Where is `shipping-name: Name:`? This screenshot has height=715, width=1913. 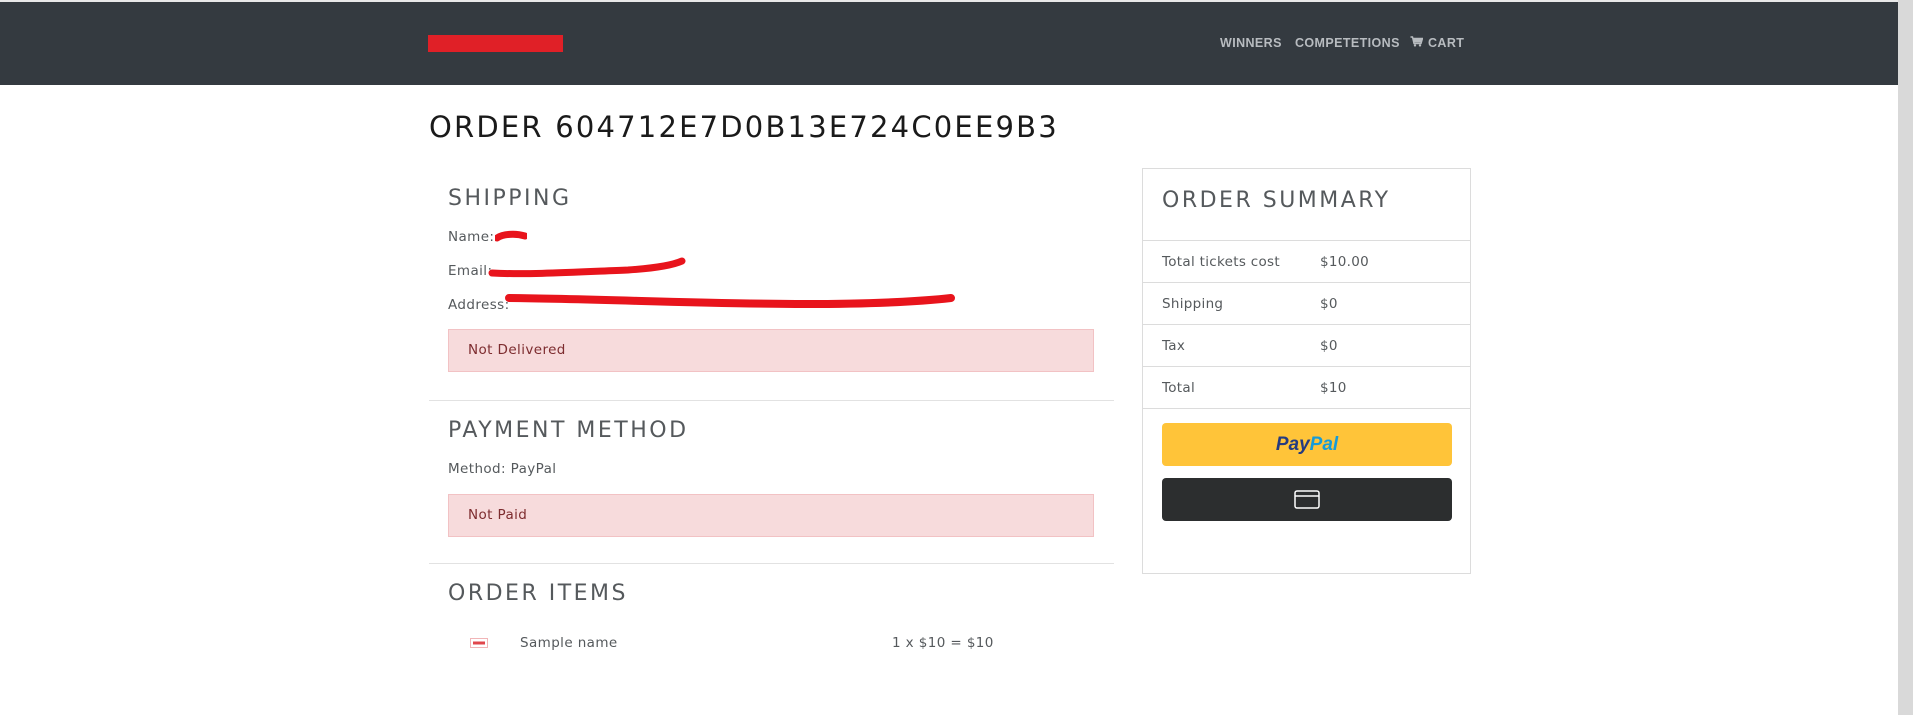 shipping-name: Name: is located at coordinates (471, 237).